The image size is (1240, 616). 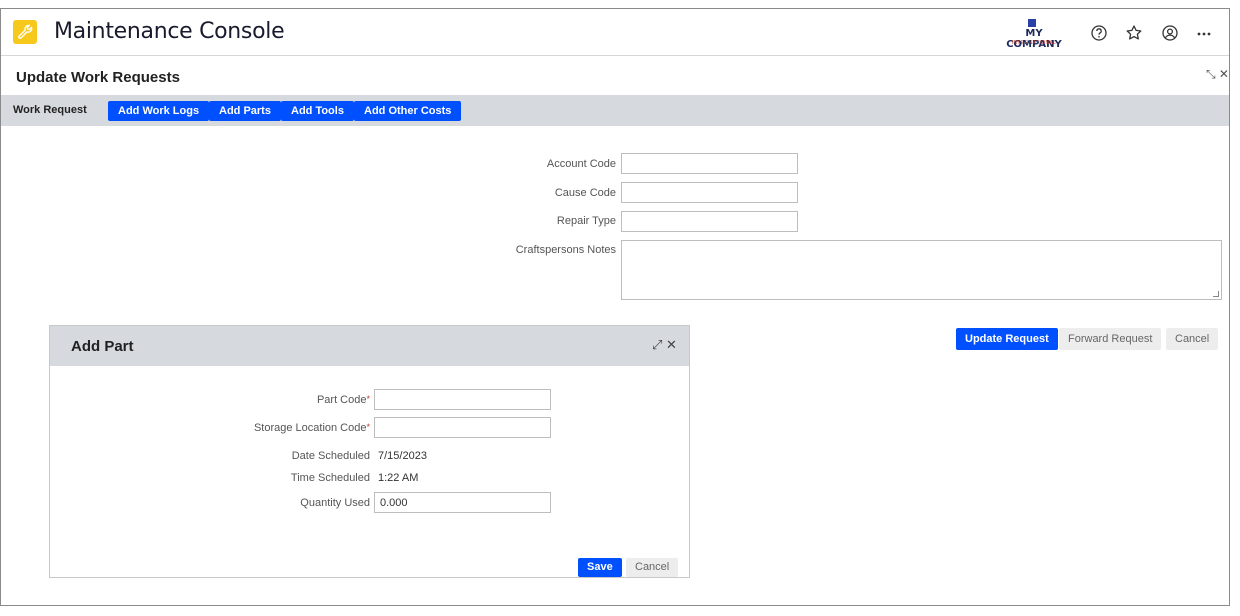 What do you see at coordinates (1217, 74) in the screenshot?
I see `page-window-controls: ⤡ ✕` at bounding box center [1217, 74].